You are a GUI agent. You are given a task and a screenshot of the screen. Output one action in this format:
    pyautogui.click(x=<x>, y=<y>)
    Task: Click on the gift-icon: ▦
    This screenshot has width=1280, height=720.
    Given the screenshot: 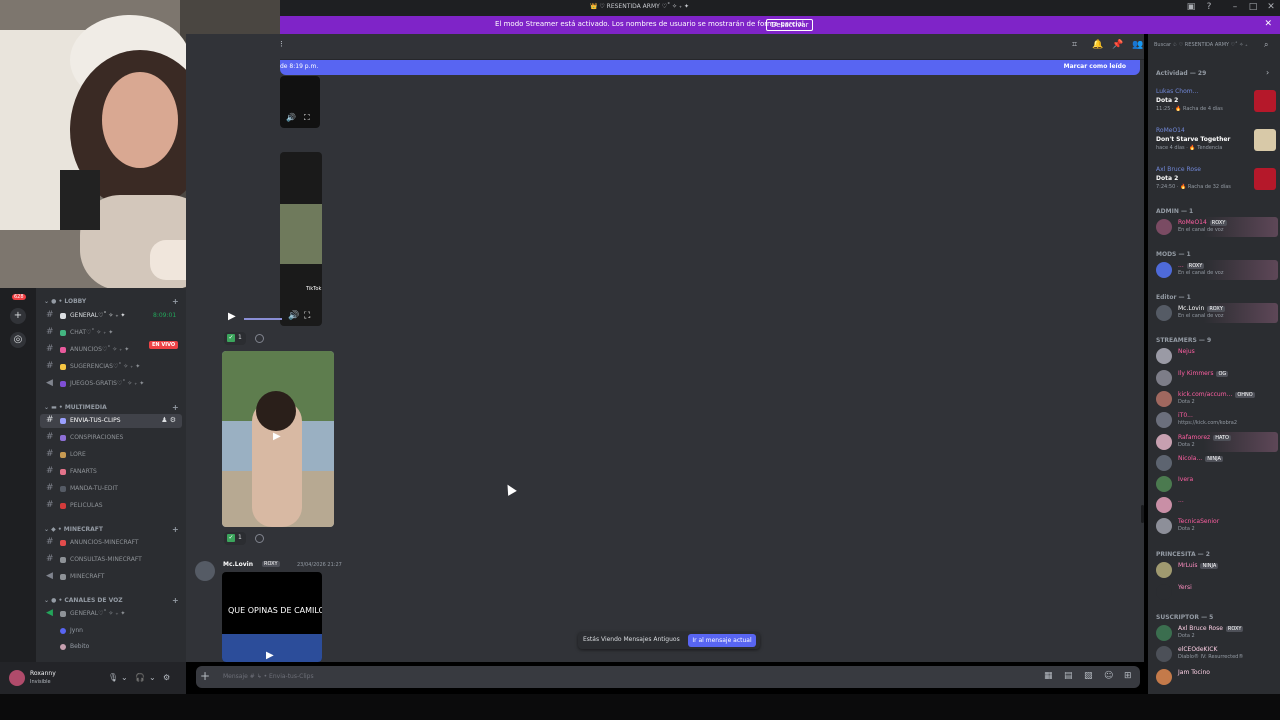 What is the action you would take?
    pyautogui.click(x=1048, y=676)
    